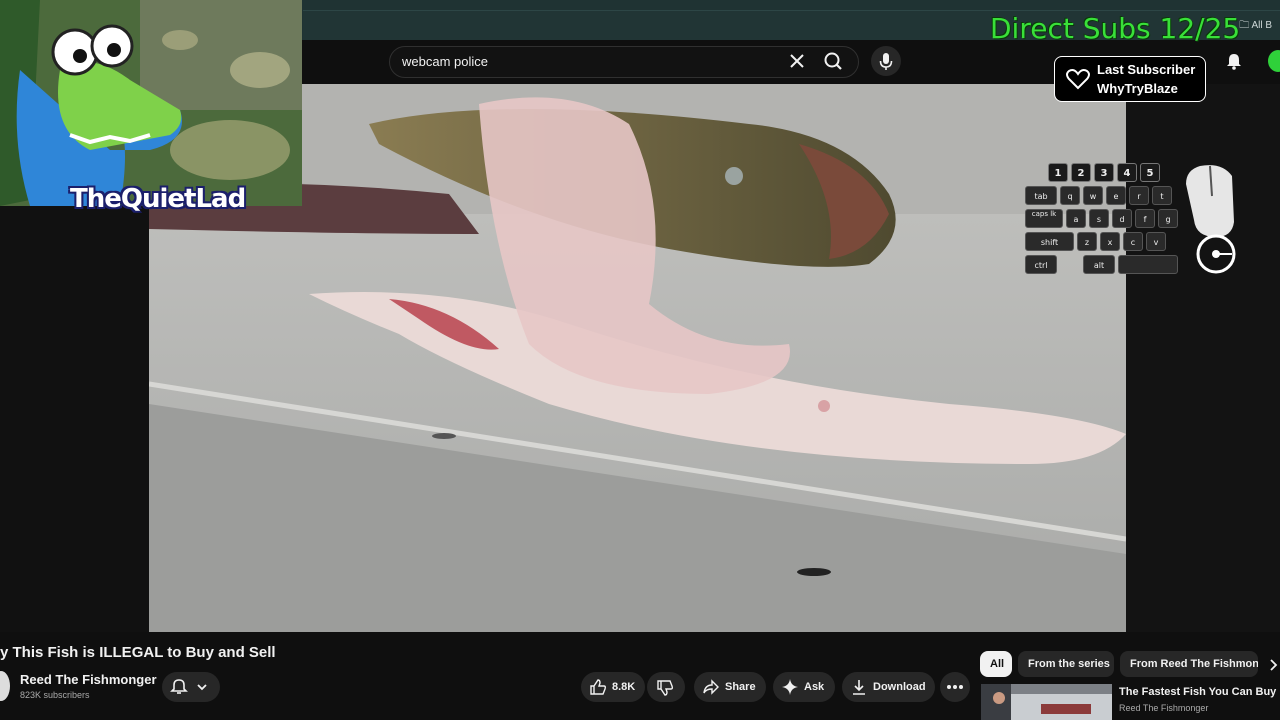 The width and height of the screenshot is (1280, 720). What do you see at coordinates (1137, 88) in the screenshot?
I see `last-subscriber-name: WhyTryBlaze` at bounding box center [1137, 88].